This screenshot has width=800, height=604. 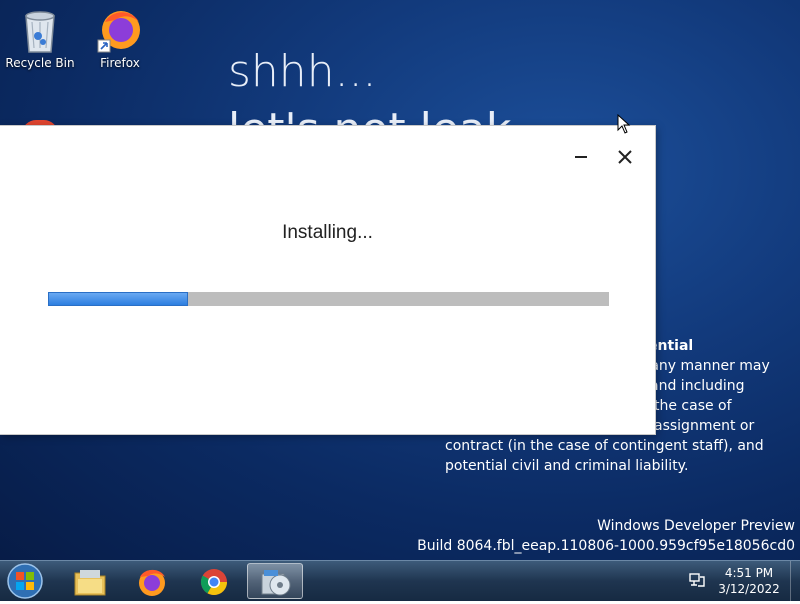 What do you see at coordinates (40, 32) in the screenshot?
I see `recycle-bin-icon` at bounding box center [40, 32].